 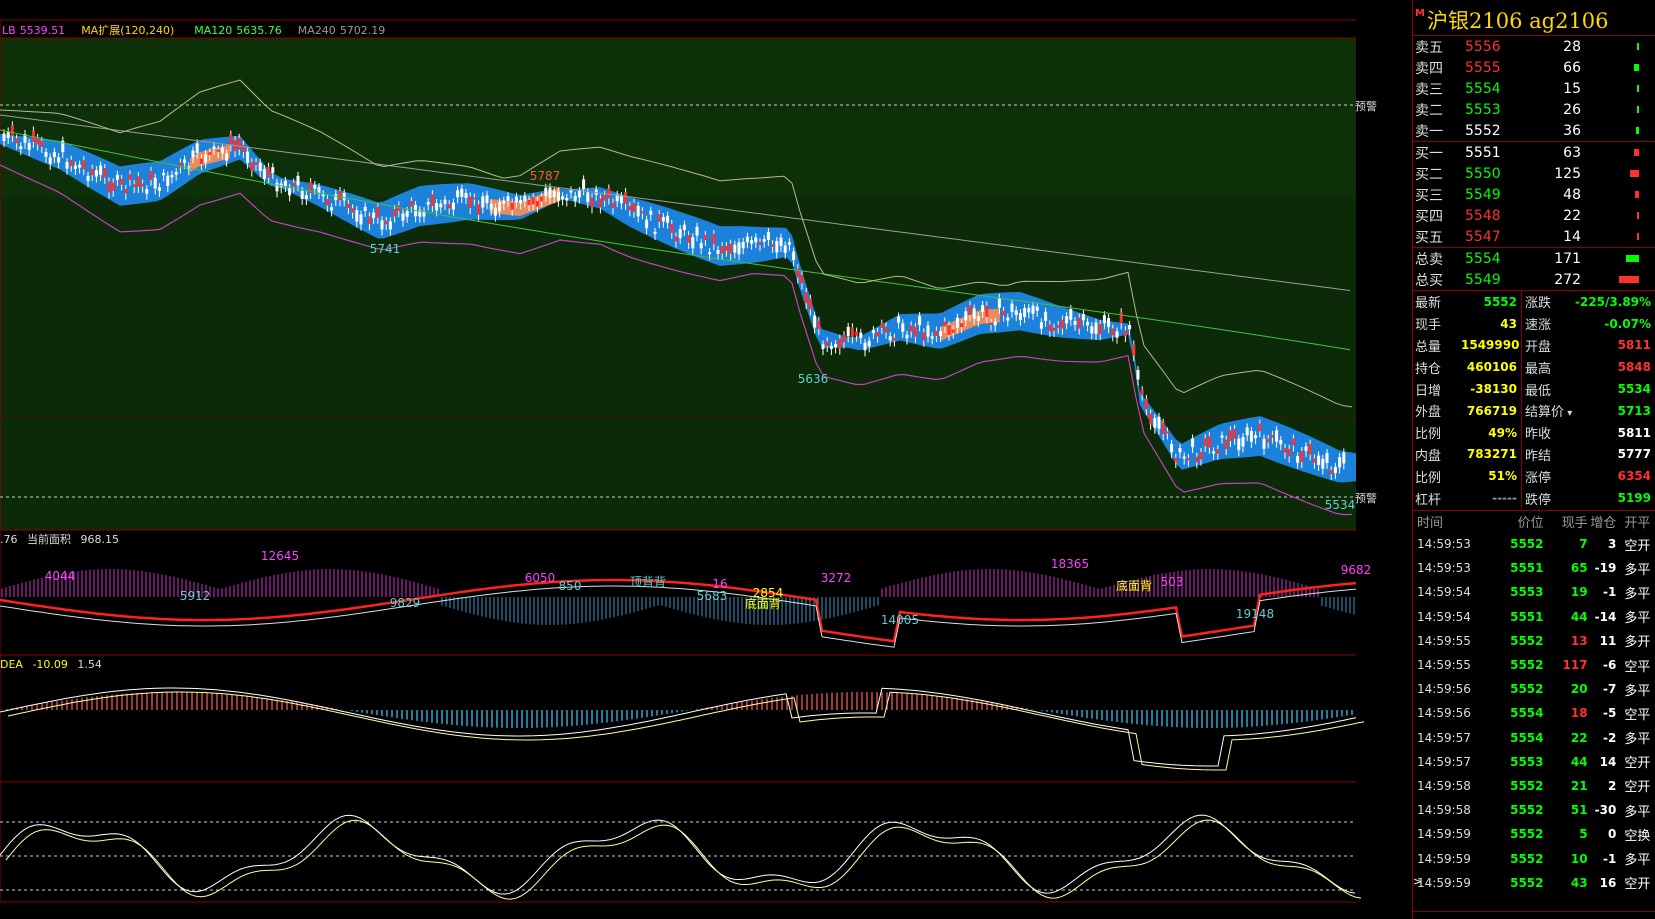 I want to click on chevron-down-icon: ▾, so click(x=1568, y=413).